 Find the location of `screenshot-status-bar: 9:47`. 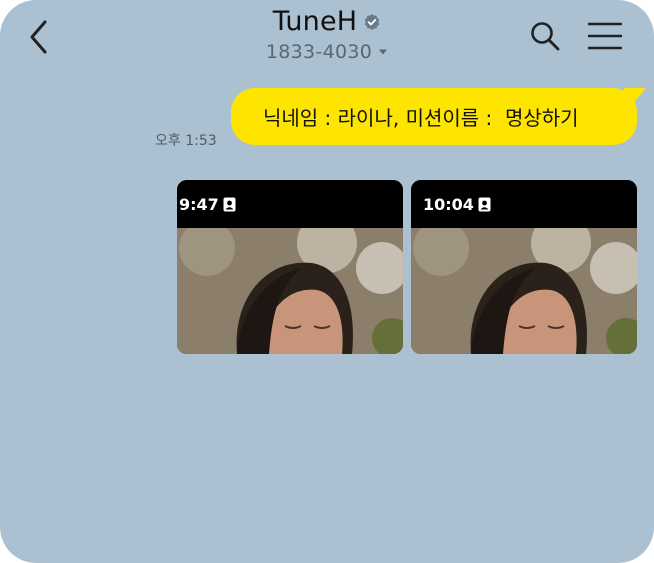

screenshot-status-bar: 9:47 is located at coordinates (290, 204).